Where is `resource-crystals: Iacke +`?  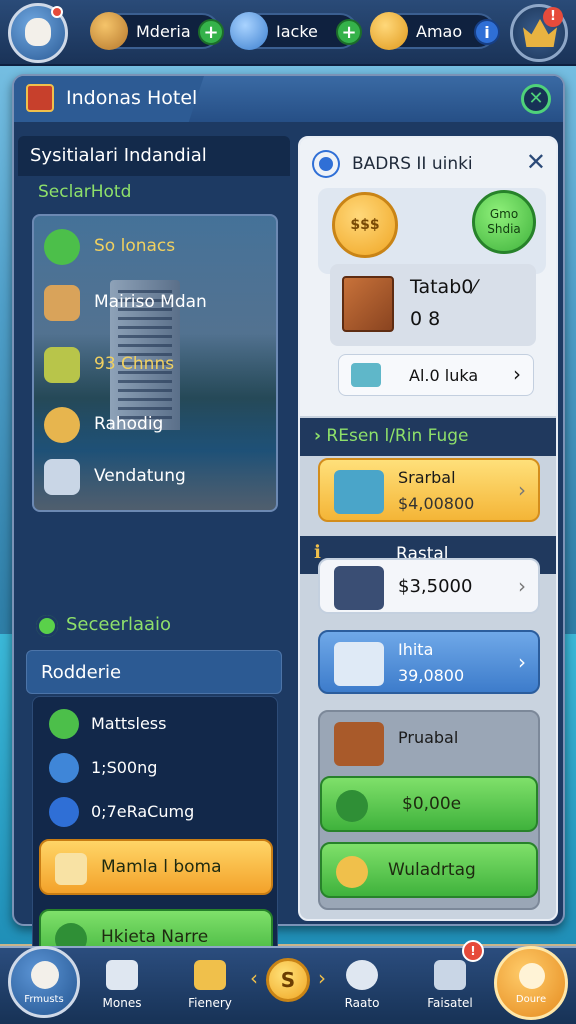 resource-crystals: Iacke + is located at coordinates (296, 31).